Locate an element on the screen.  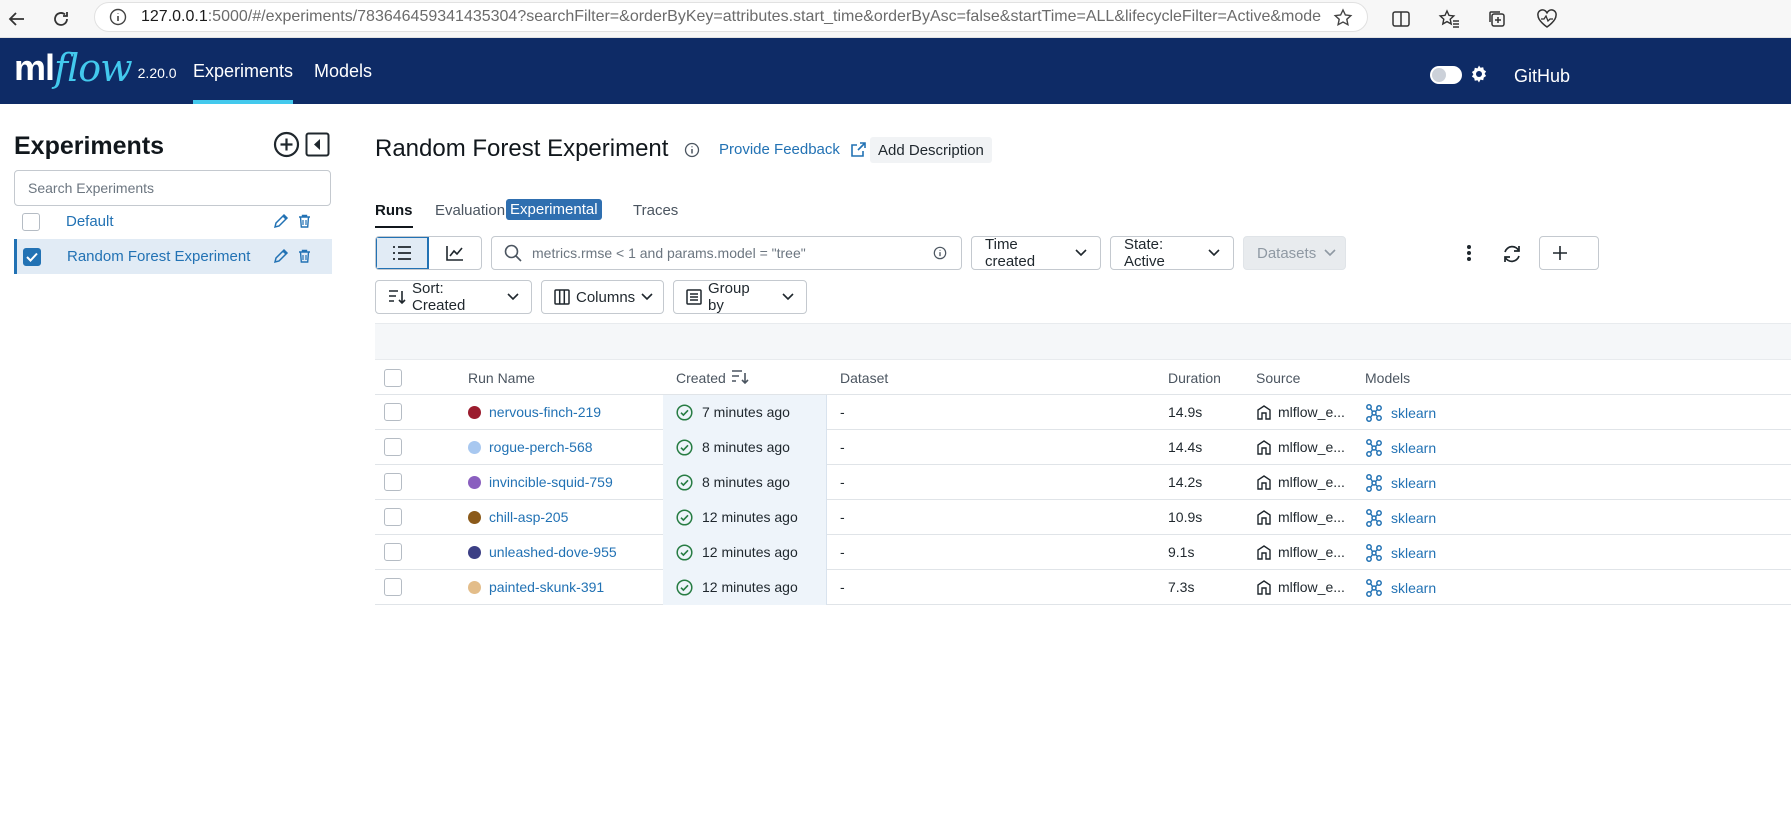
header-duration: Duration is located at coordinates (1194, 378).